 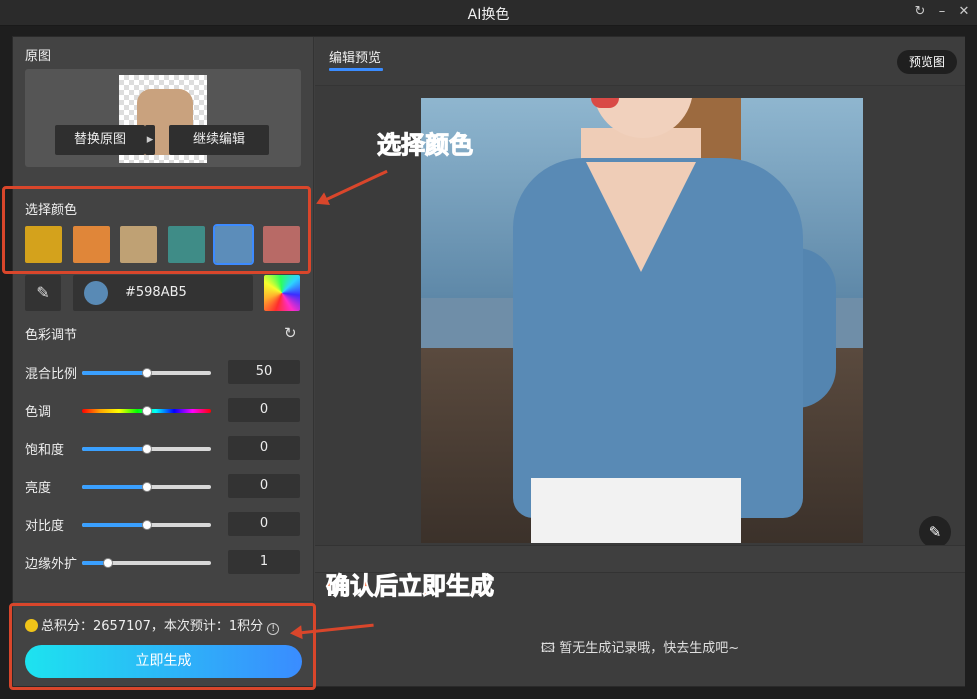 I want to click on footer-divider, so click(x=163, y=601).